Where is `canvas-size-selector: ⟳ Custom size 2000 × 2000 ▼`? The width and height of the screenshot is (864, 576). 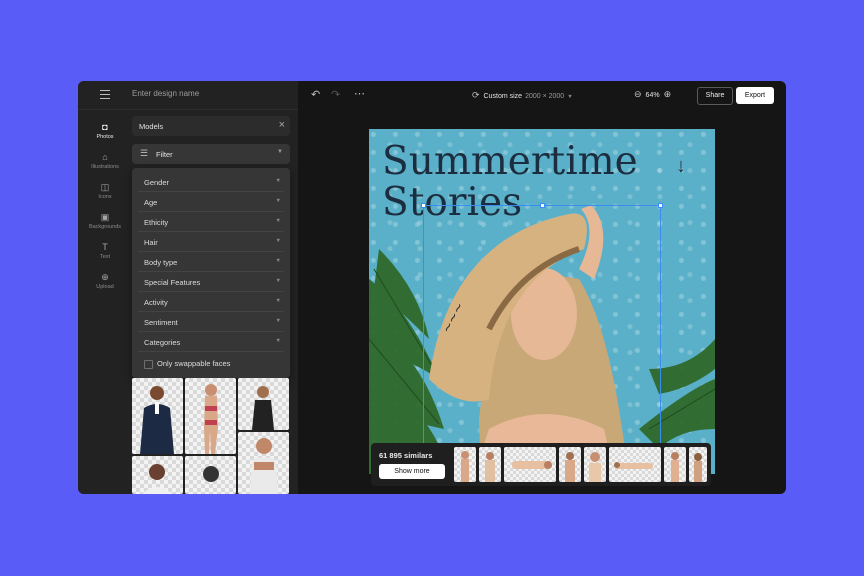 canvas-size-selector: ⟳ Custom size 2000 × 2000 ▼ is located at coordinates (522, 95).